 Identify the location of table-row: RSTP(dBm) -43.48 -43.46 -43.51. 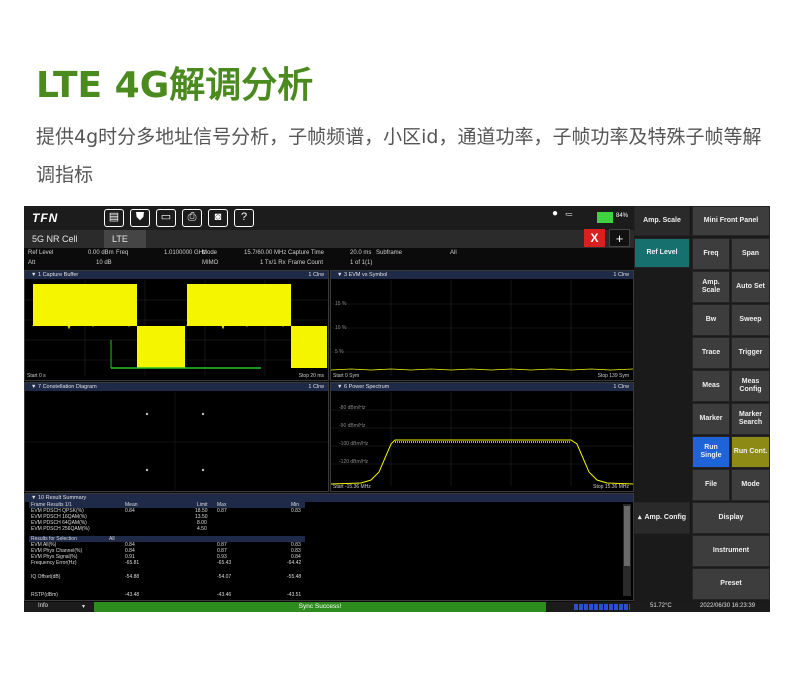
(166, 595).